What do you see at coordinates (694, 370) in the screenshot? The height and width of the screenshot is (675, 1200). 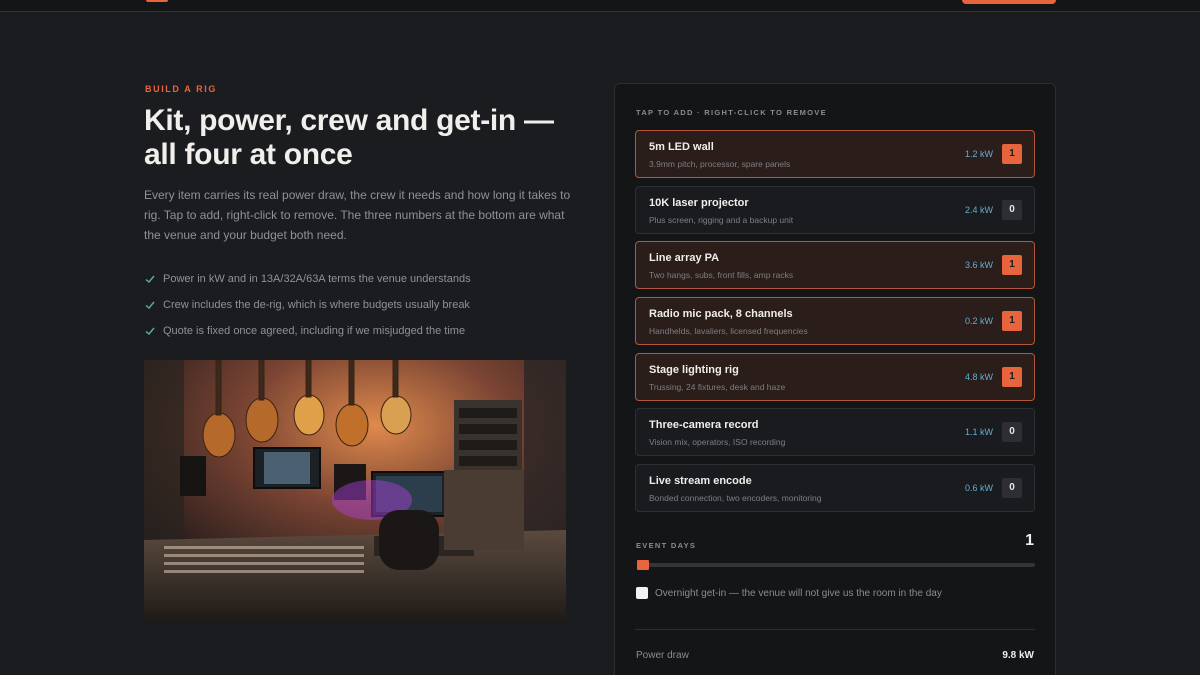 I see `item-title: Stage lighting rig` at bounding box center [694, 370].